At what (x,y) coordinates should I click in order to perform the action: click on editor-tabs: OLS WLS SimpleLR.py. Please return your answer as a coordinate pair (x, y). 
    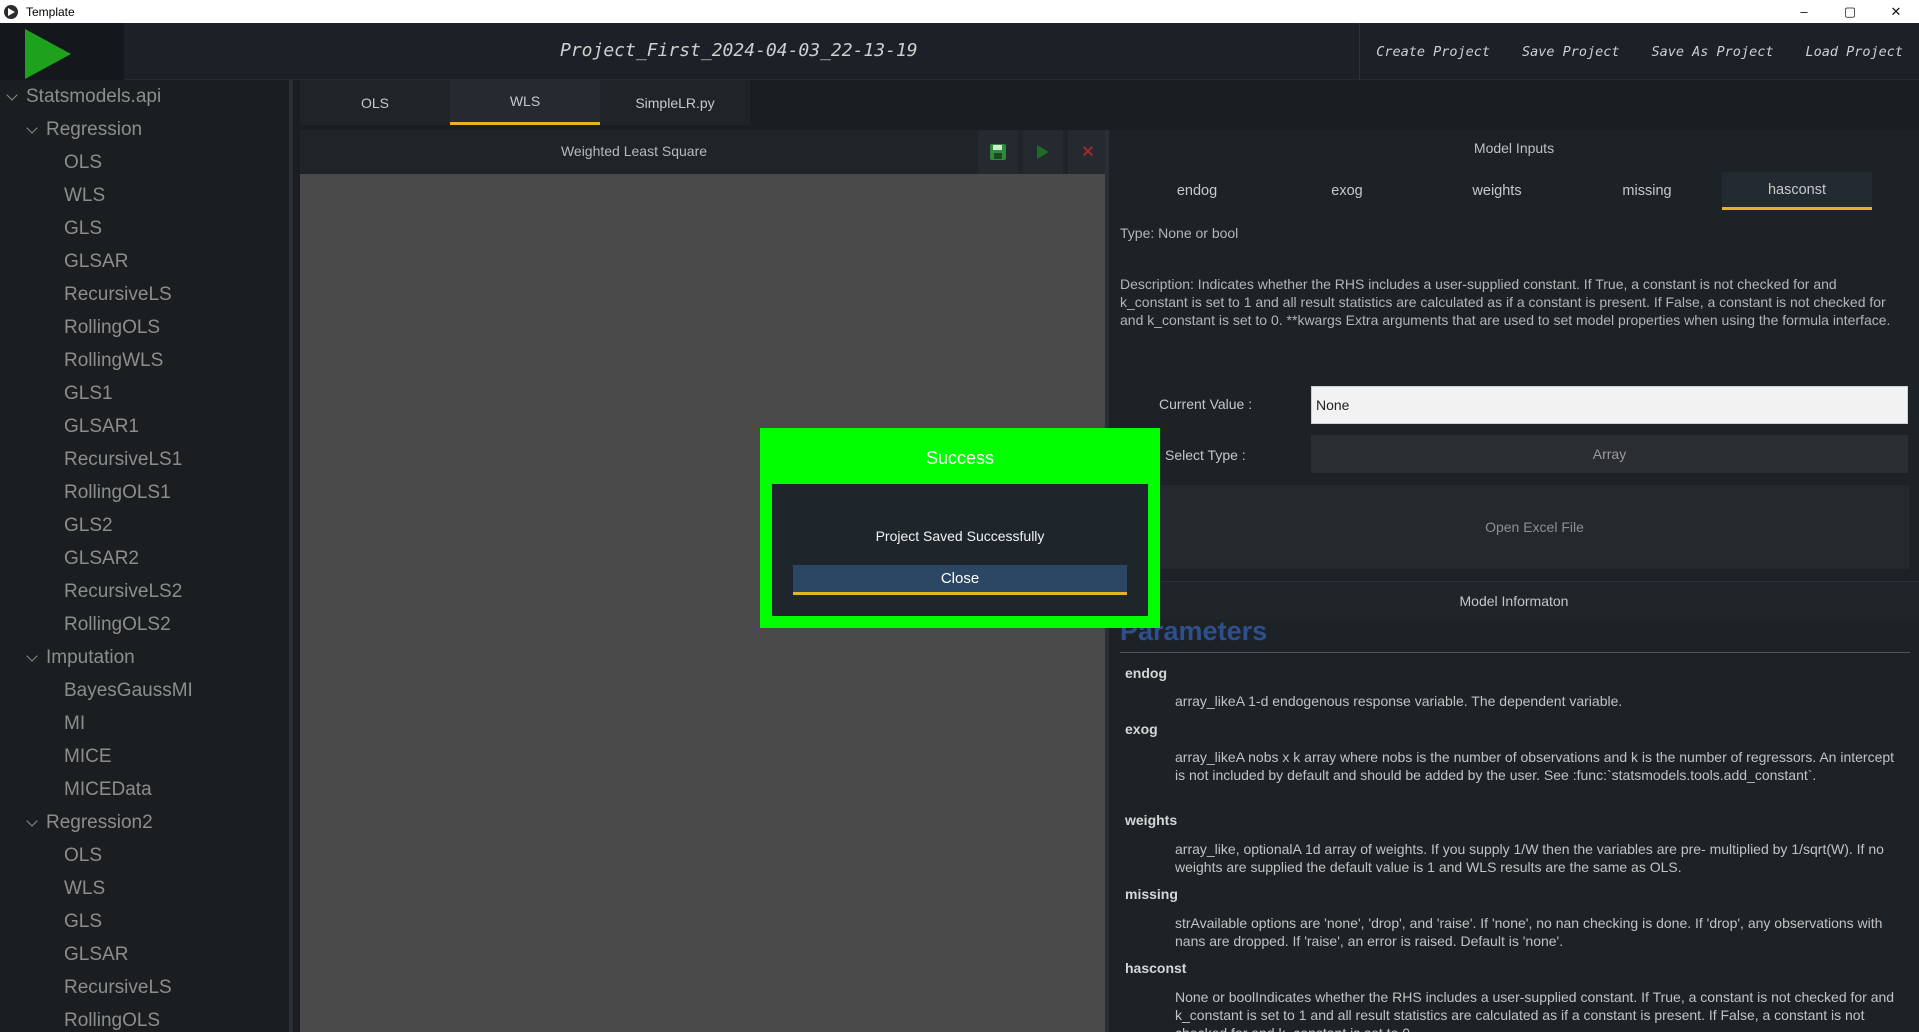
    Looking at the image, I should click on (525, 102).